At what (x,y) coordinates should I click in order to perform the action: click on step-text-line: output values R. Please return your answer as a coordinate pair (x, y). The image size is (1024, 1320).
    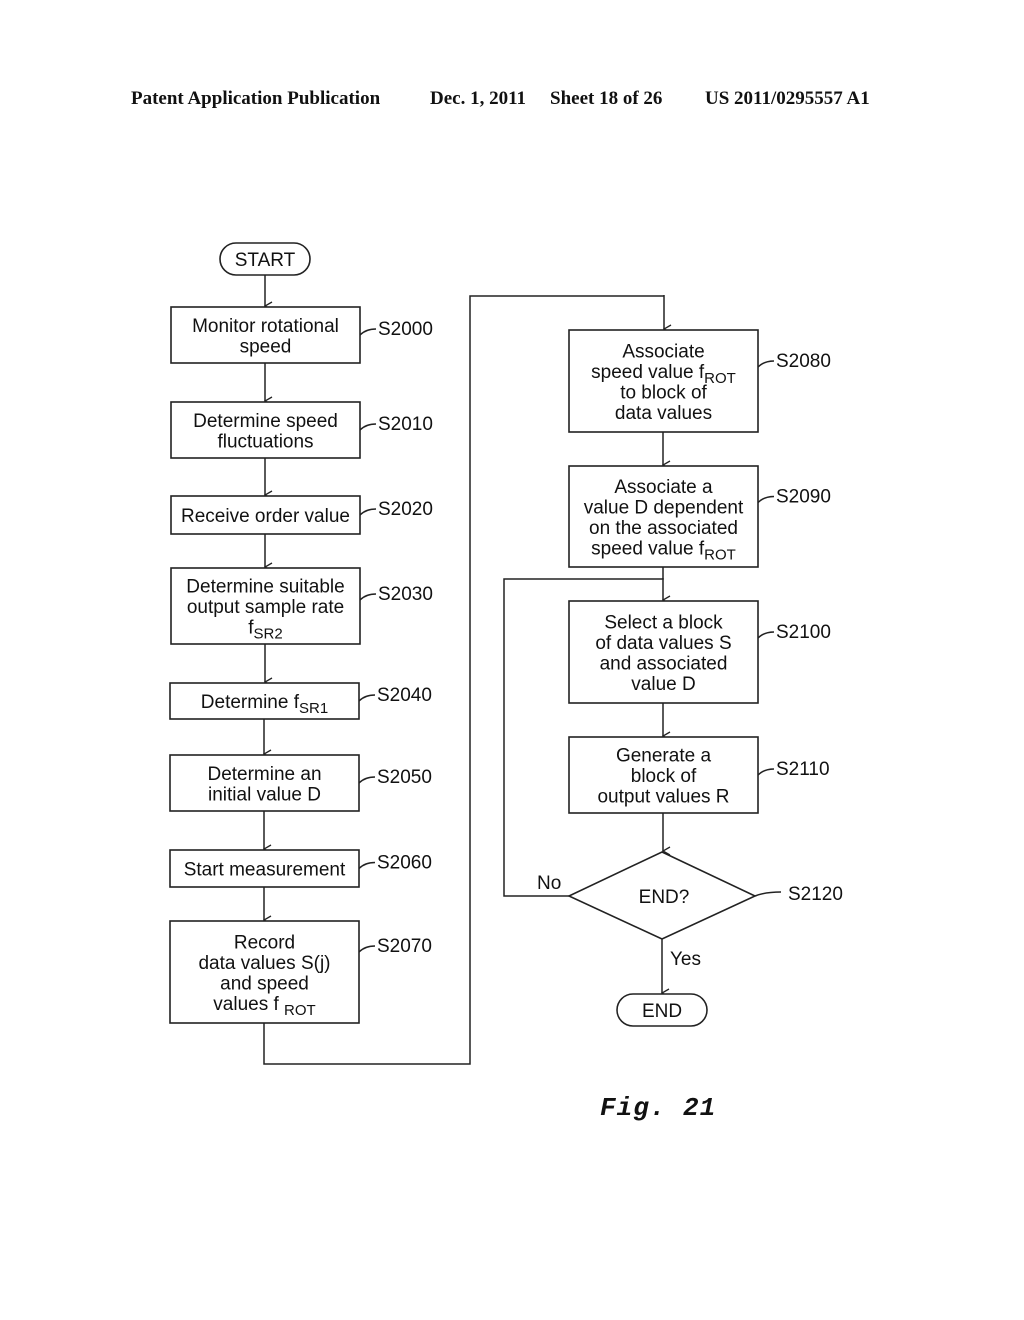
    Looking at the image, I should click on (663, 797).